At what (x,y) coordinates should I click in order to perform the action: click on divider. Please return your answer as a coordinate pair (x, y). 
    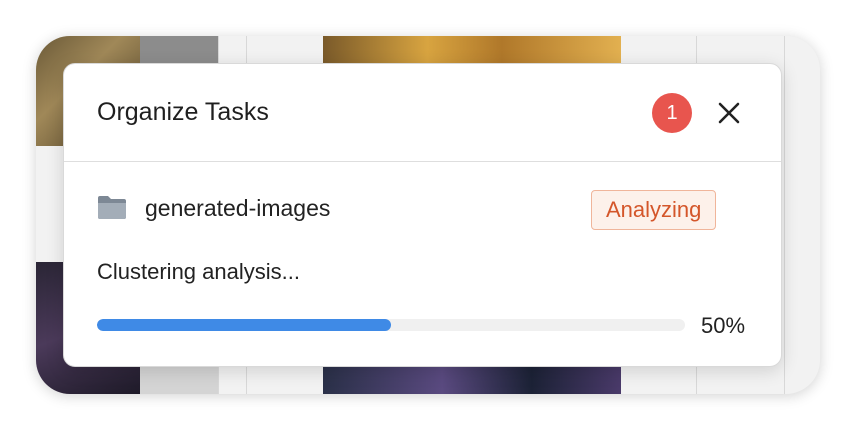
    Looking at the image, I should click on (784, 215).